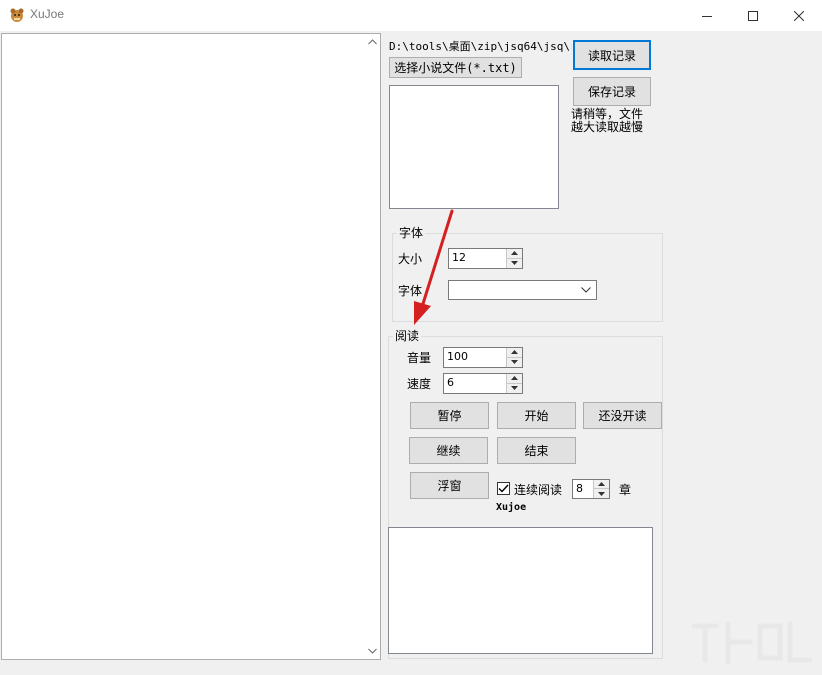 Image resolution: width=822 pixels, height=675 pixels. I want to click on speed-spinner: 6, so click(483, 383).